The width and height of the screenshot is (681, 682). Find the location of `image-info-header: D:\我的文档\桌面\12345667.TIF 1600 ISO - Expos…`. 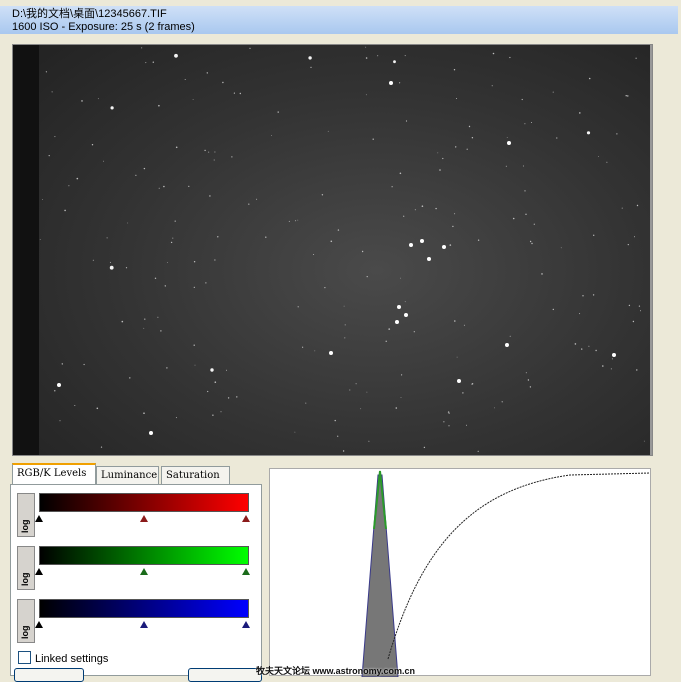

image-info-header: D:\我的文档\桌面\12345667.TIF 1600 ISO - Expos… is located at coordinates (339, 20).